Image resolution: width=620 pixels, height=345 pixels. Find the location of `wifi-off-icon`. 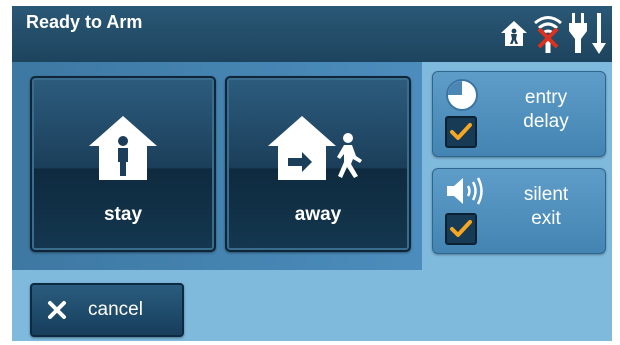

wifi-off-icon is located at coordinates (548, 35).